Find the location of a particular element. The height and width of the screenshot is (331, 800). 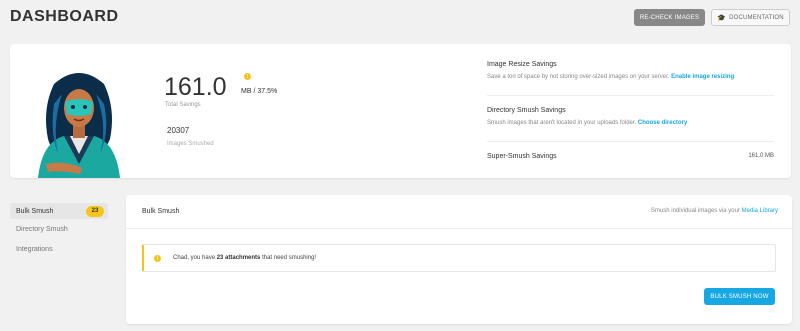

notice-count: 23 attachments is located at coordinates (238, 258).